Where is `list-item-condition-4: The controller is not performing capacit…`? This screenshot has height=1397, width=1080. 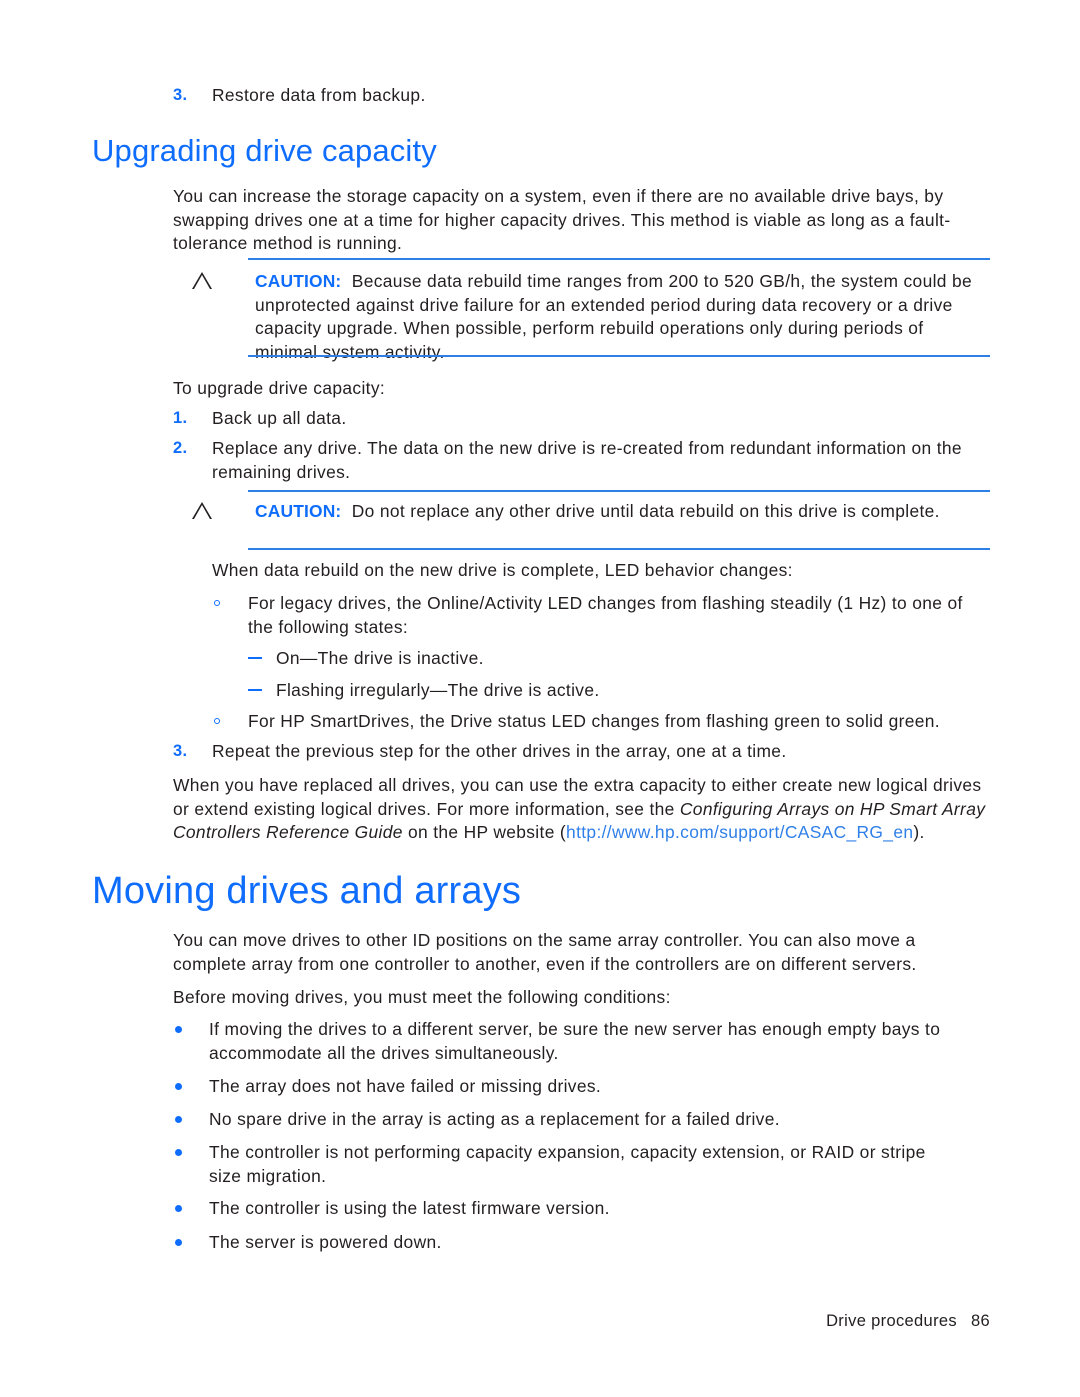 list-item-condition-4: The controller is not performing capacit… is located at coordinates (558, 1164).